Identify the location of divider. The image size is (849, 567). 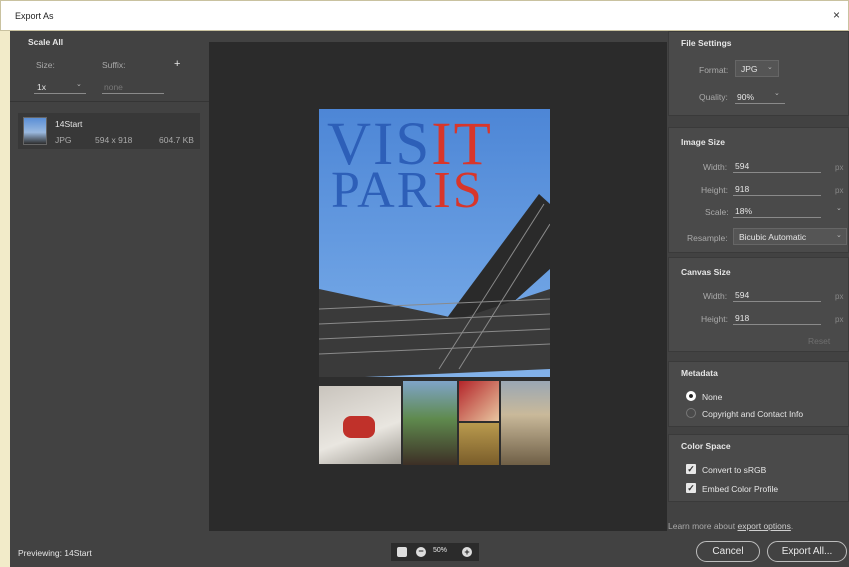
(109, 101).